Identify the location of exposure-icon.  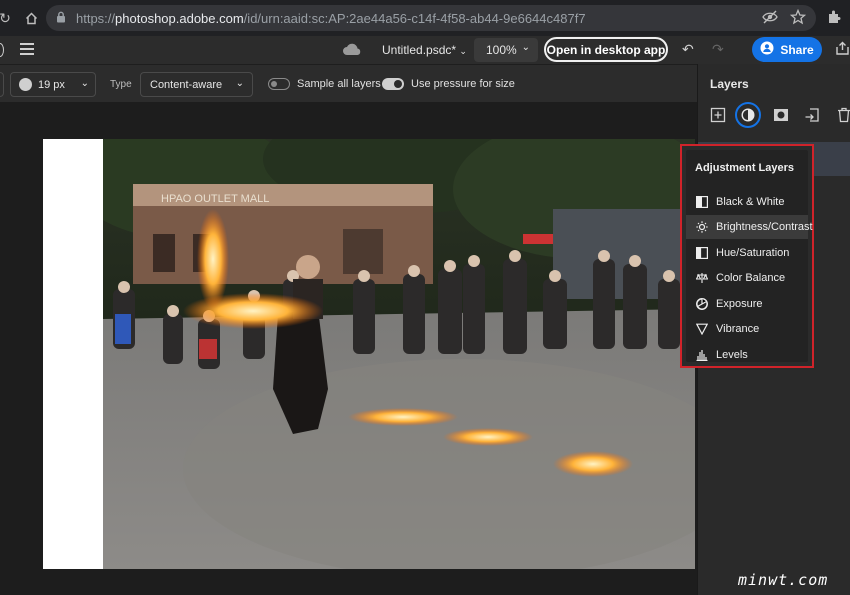
(702, 304).